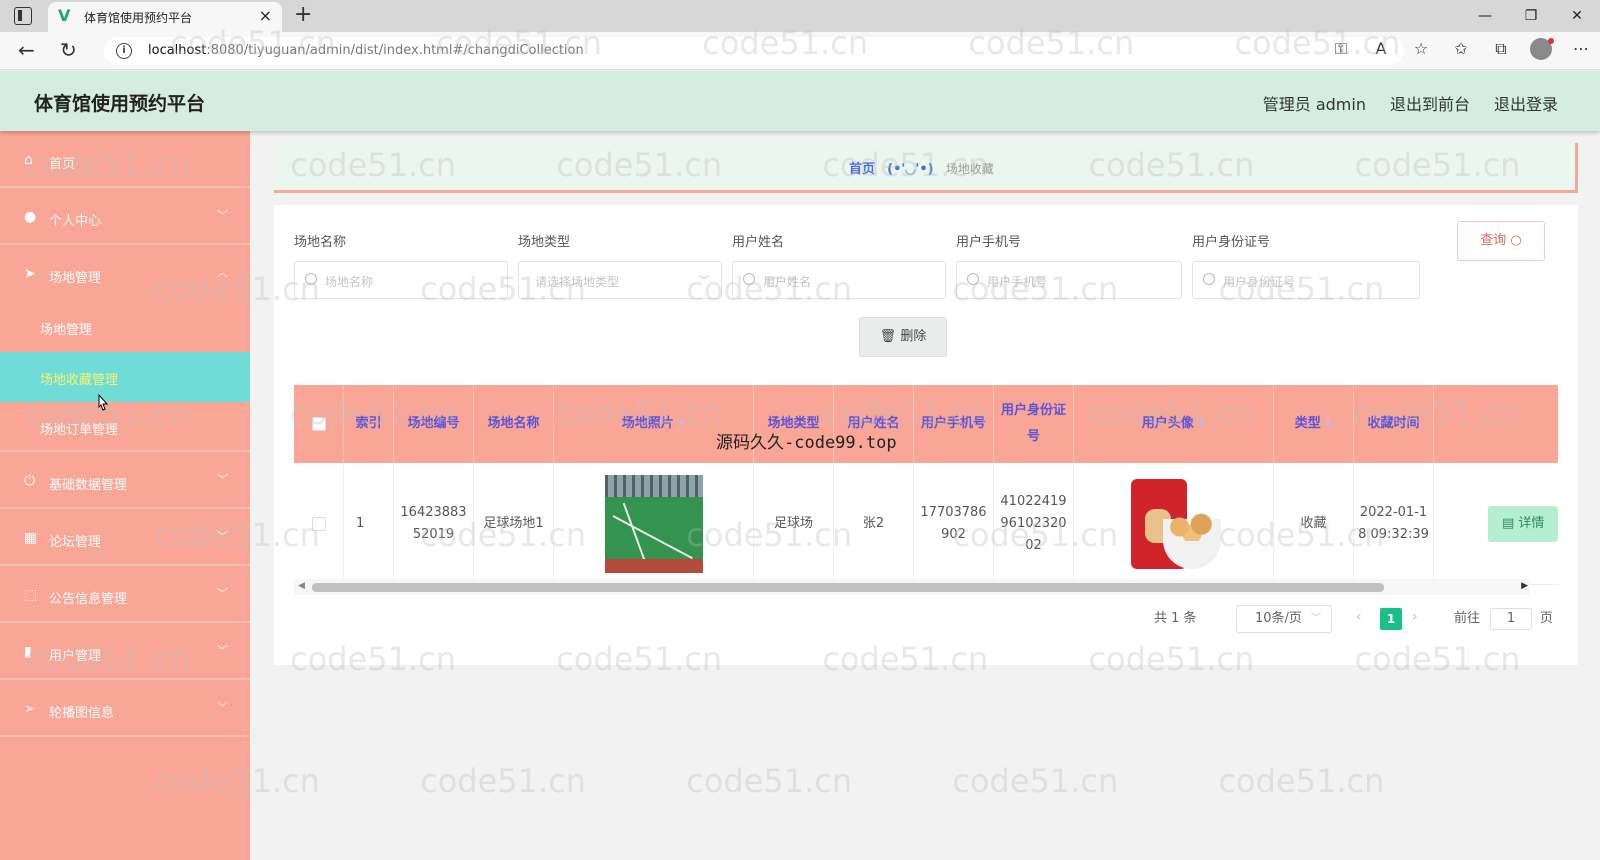 This screenshot has height=860, width=1600. What do you see at coordinates (125, 216) in the screenshot?
I see `sidebar-item-personal: ● 个人中心 ﹀` at bounding box center [125, 216].